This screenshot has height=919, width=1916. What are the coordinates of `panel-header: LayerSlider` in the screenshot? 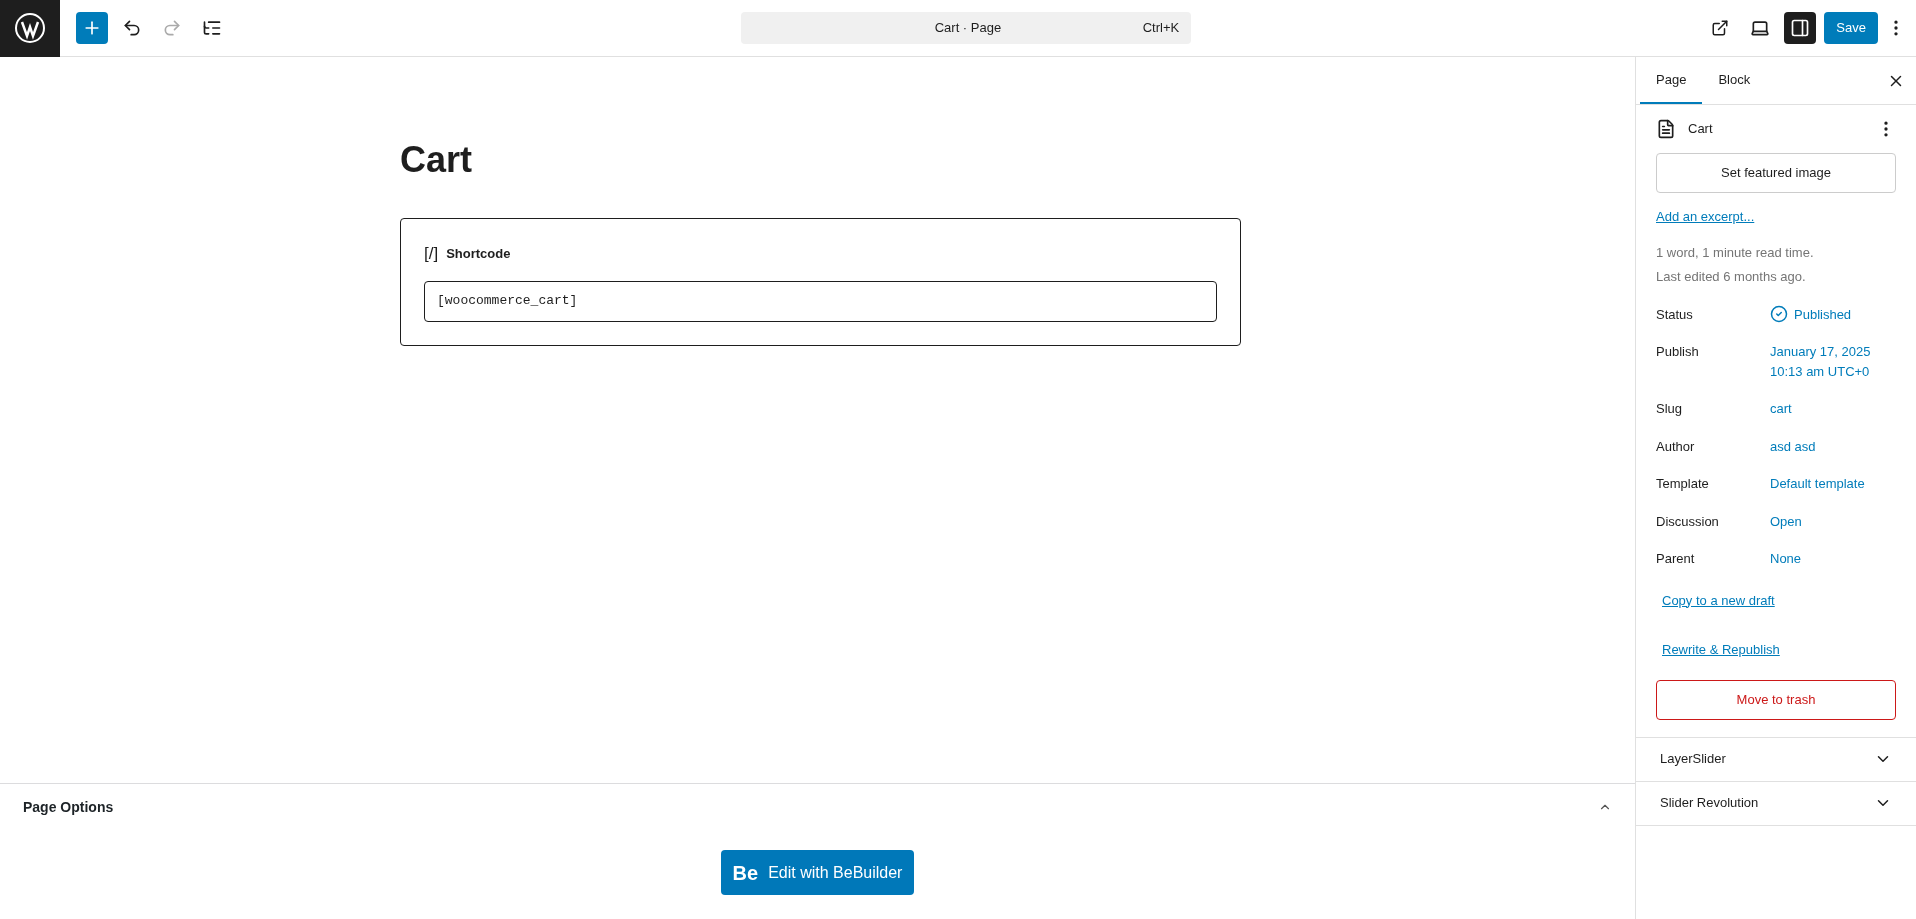 It's located at (1776, 759).